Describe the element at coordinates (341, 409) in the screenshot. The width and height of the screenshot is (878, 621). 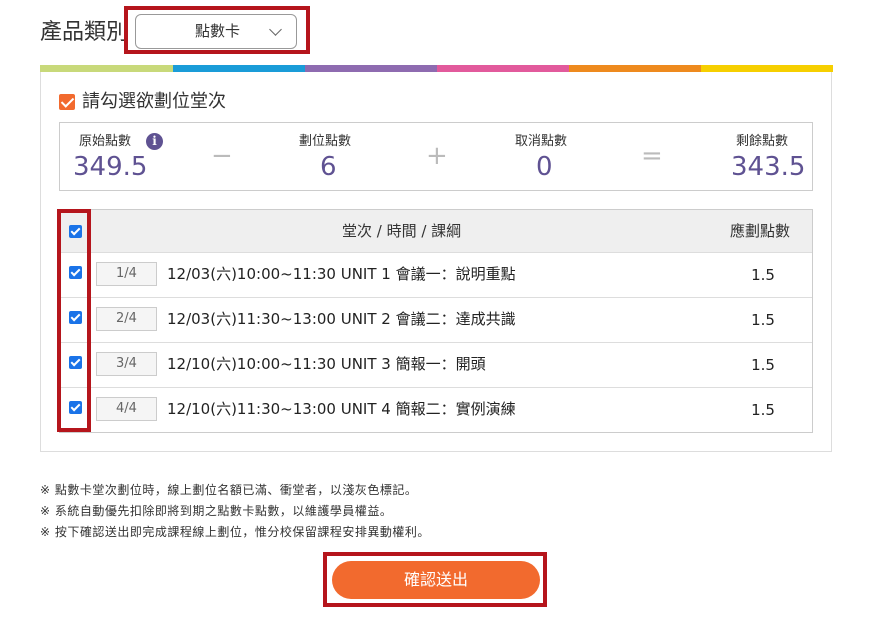
I see `session-info-4: 12/10(六)11:30~13:00 UNIT 4 簡報二：實例演練` at that location.